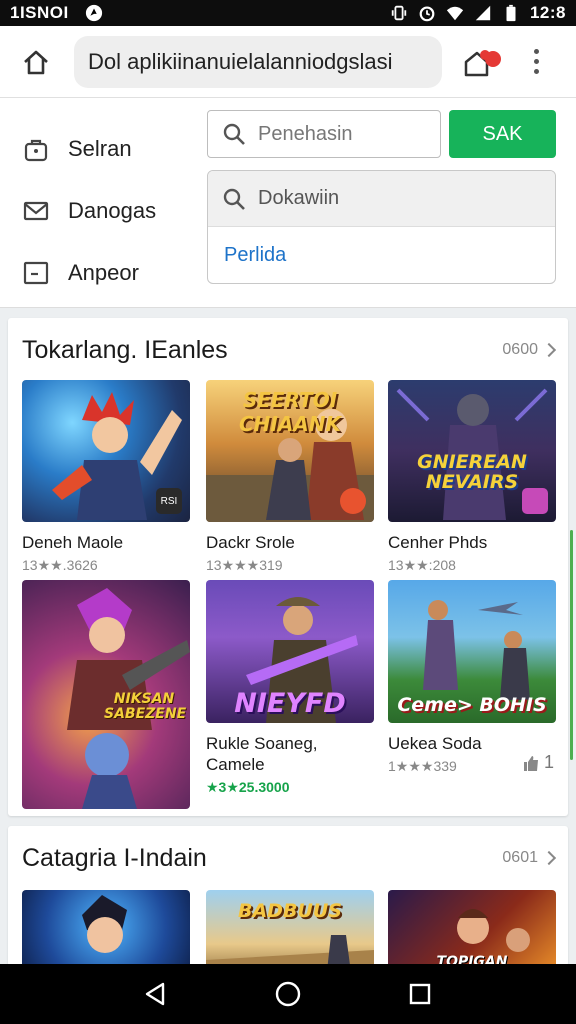  Describe the element at coordinates (381, 199) in the screenshot. I see `dropdown-search-field: Dokawiin` at that location.